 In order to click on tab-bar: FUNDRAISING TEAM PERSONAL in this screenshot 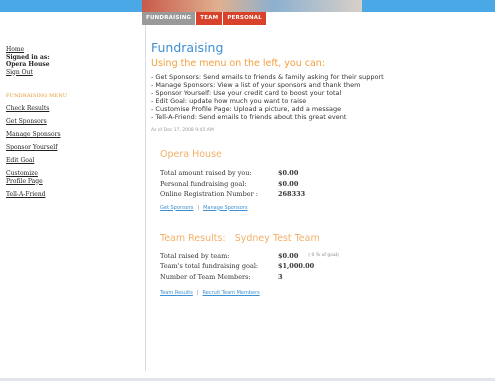, I will do `click(204, 18)`.